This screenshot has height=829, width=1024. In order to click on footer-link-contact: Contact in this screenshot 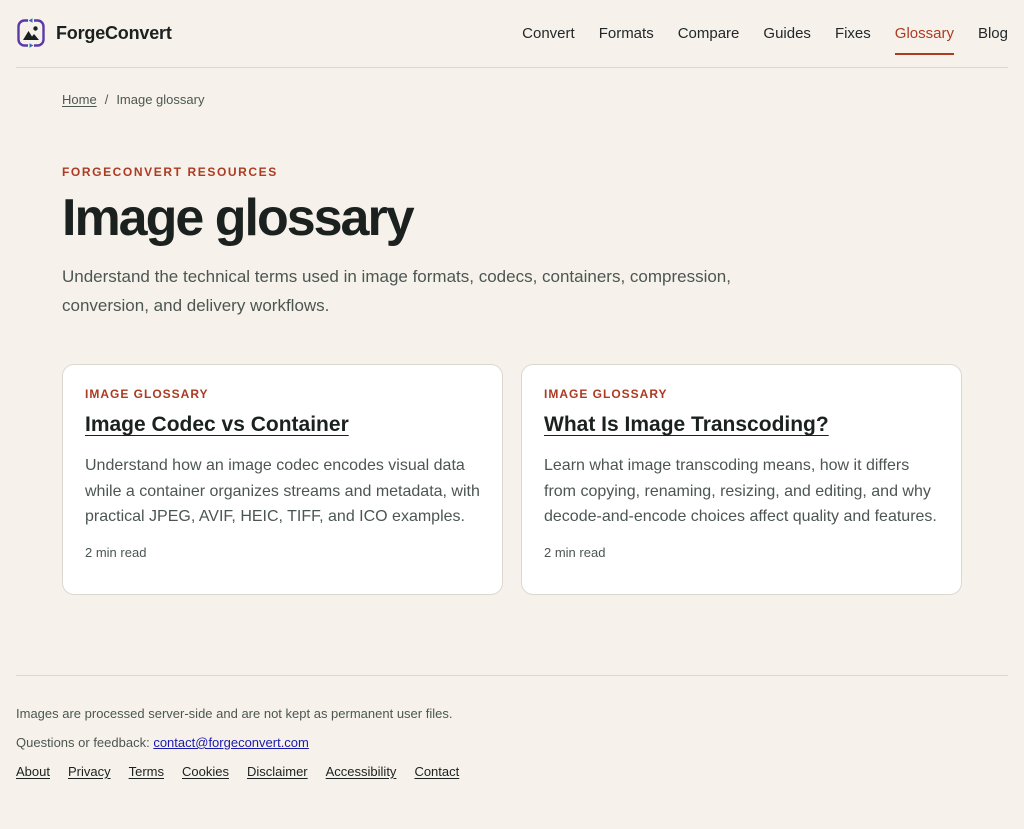, I will do `click(436, 771)`.